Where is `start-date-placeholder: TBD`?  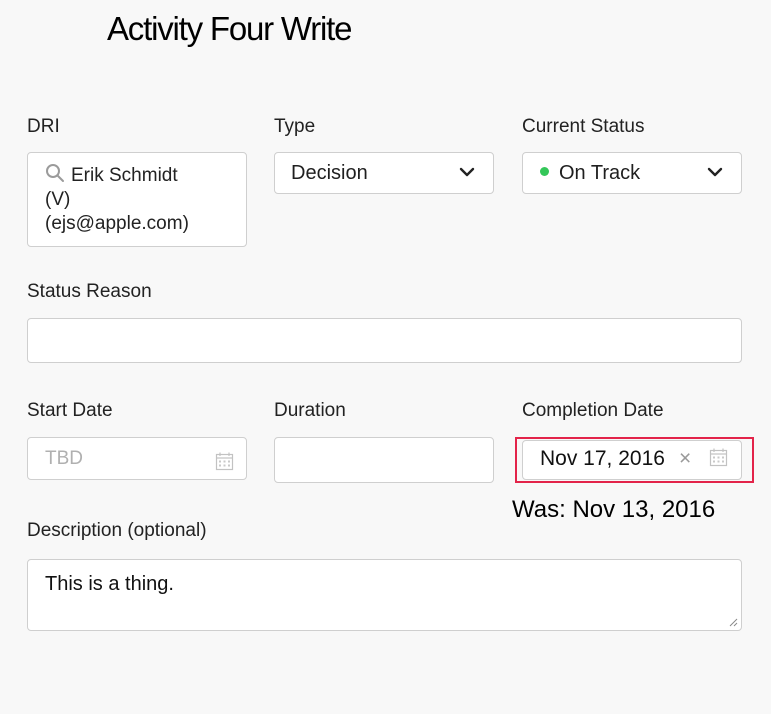
start-date-placeholder: TBD is located at coordinates (64, 458).